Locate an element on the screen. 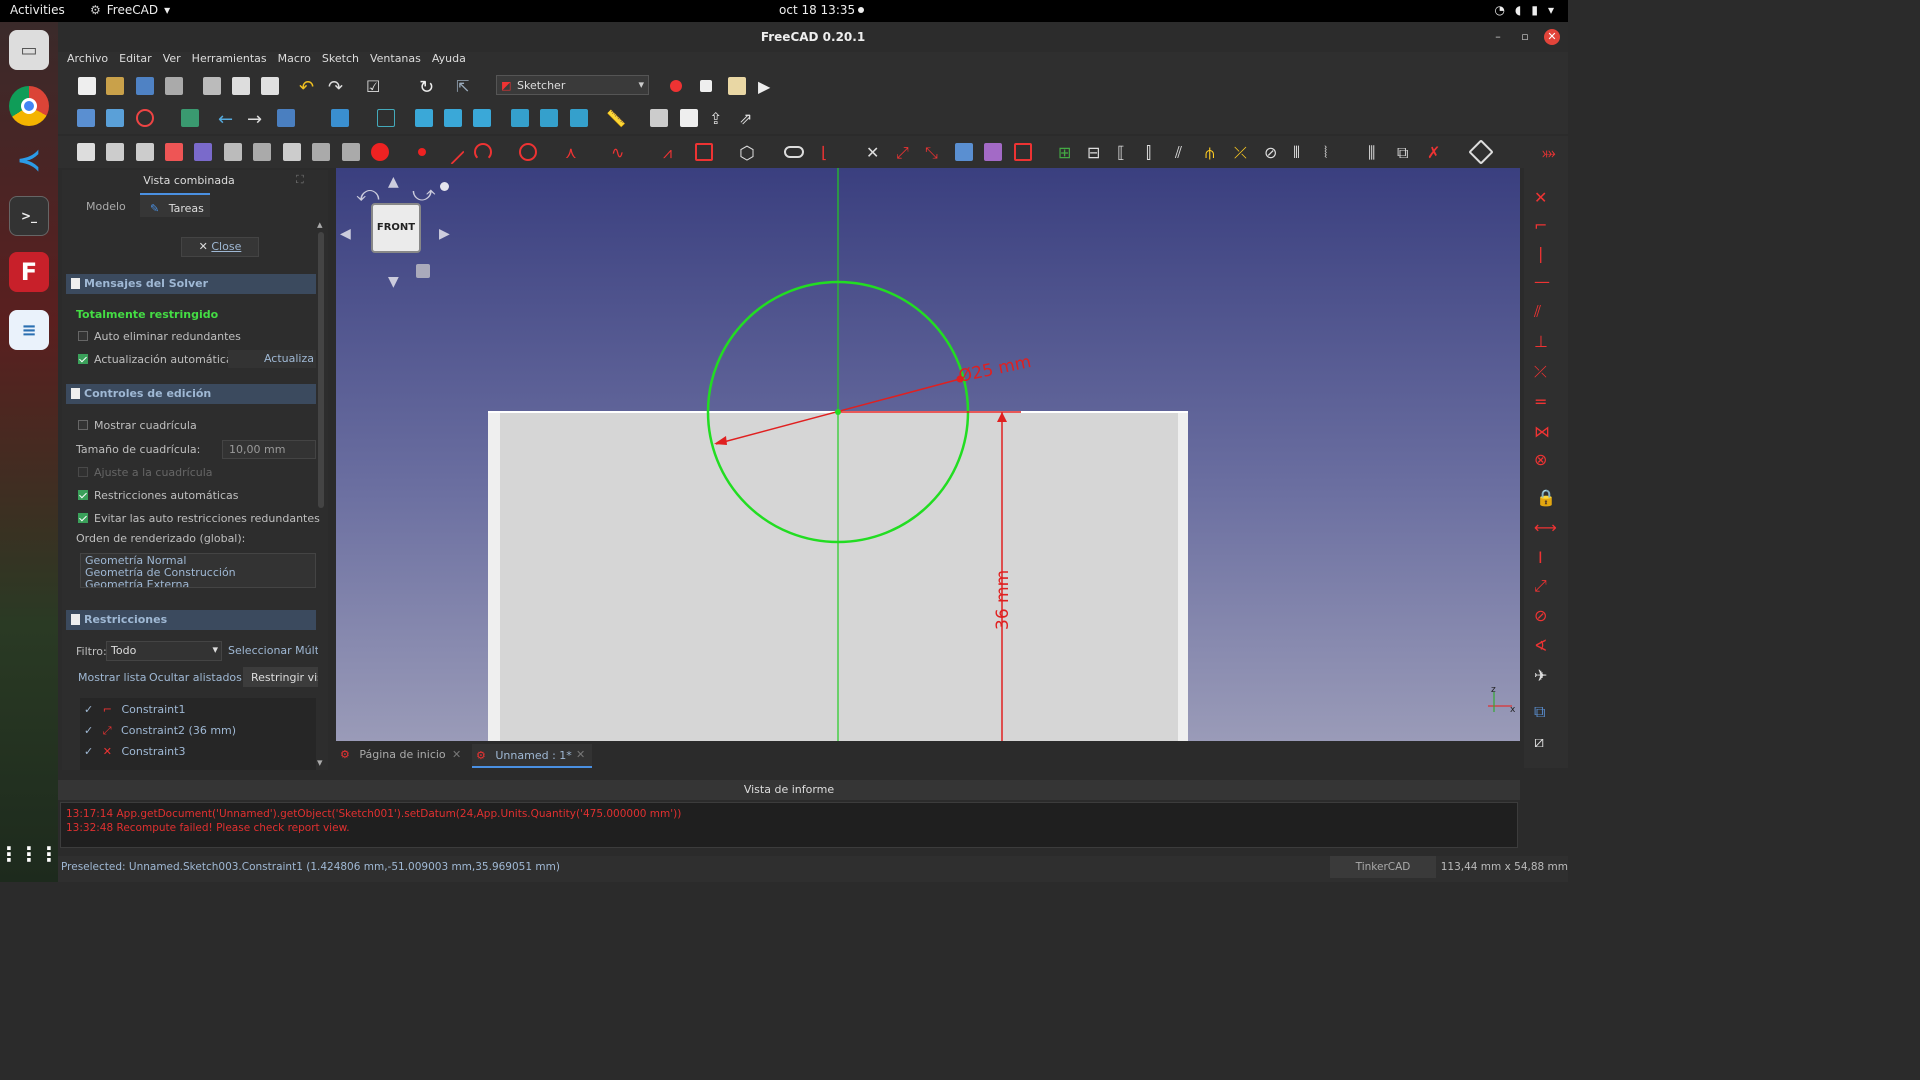 The height and width of the screenshot is (1080, 1920). carbon-copy-icon is located at coordinates (993, 152).